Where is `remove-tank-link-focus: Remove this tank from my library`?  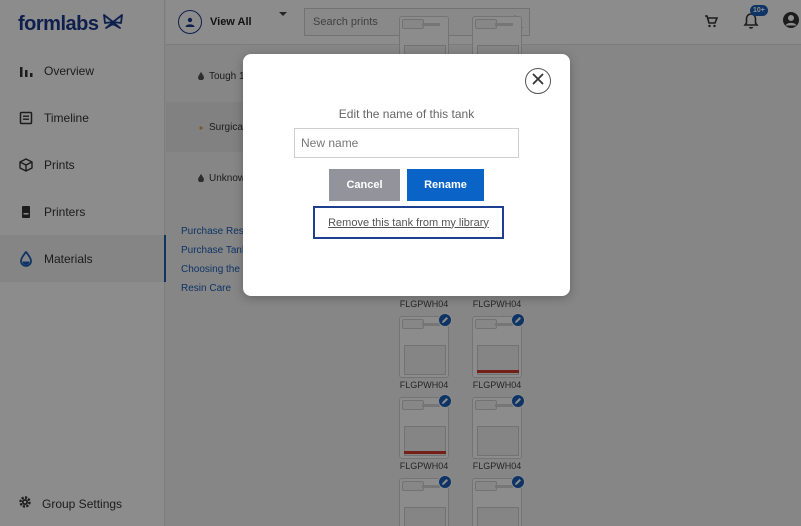
remove-tank-link-focus: Remove this tank from my library is located at coordinates (408, 222).